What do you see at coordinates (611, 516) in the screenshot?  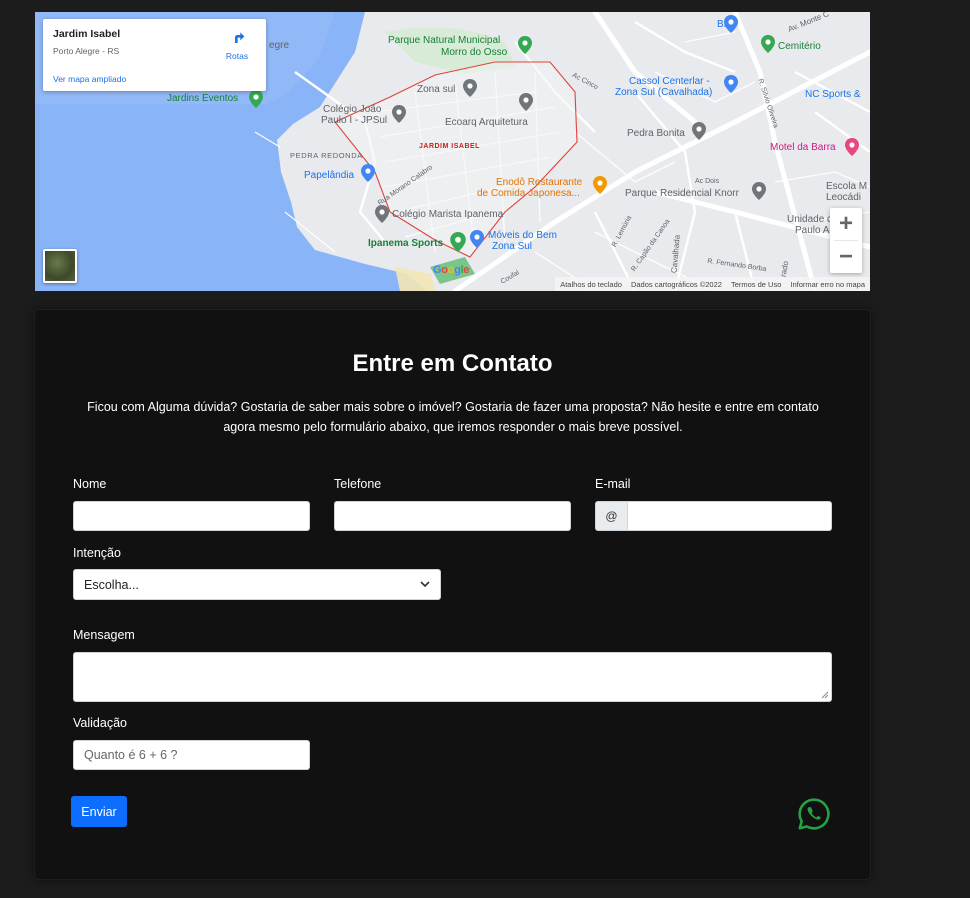 I see `at-sign-addon: @` at bounding box center [611, 516].